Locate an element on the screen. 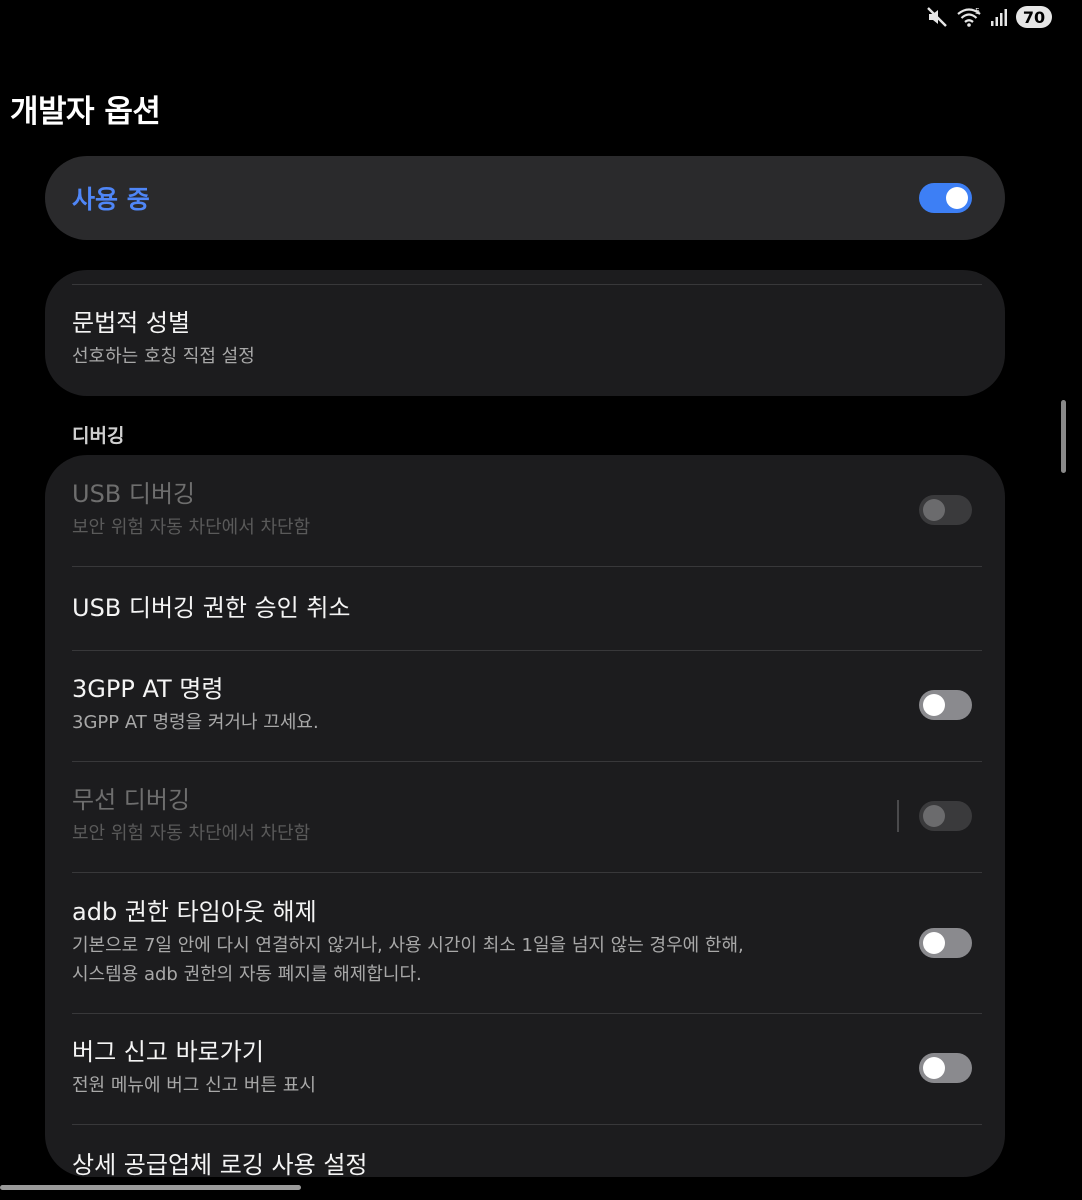  item-title: adb 권한 타임아웃 해제 is located at coordinates (194, 912).